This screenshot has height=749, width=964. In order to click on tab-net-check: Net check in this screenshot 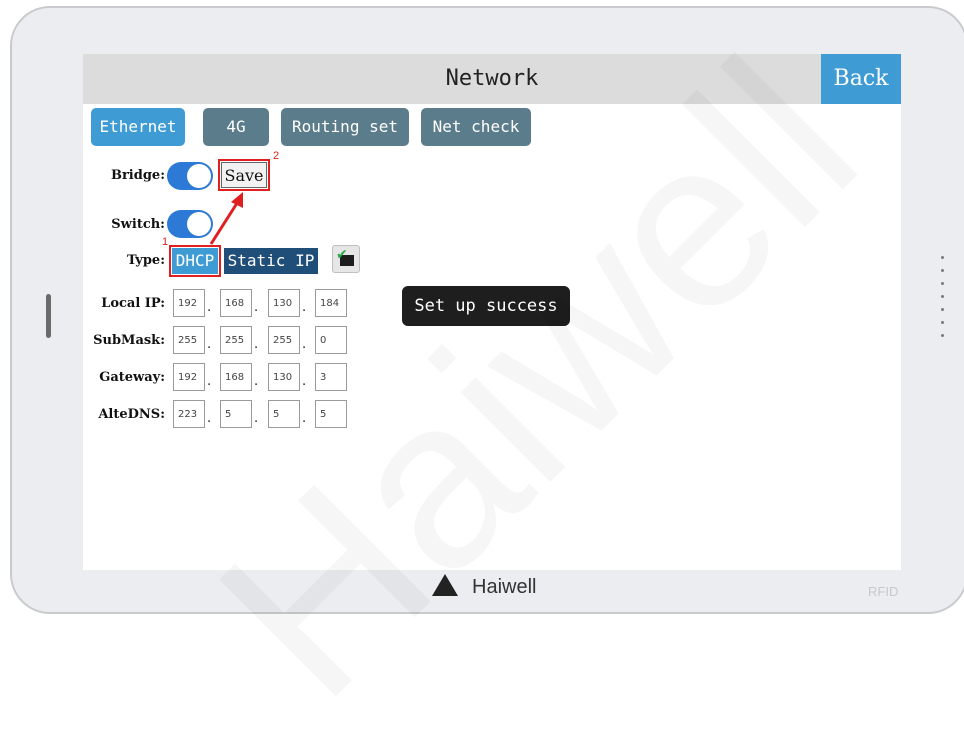, I will do `click(476, 127)`.